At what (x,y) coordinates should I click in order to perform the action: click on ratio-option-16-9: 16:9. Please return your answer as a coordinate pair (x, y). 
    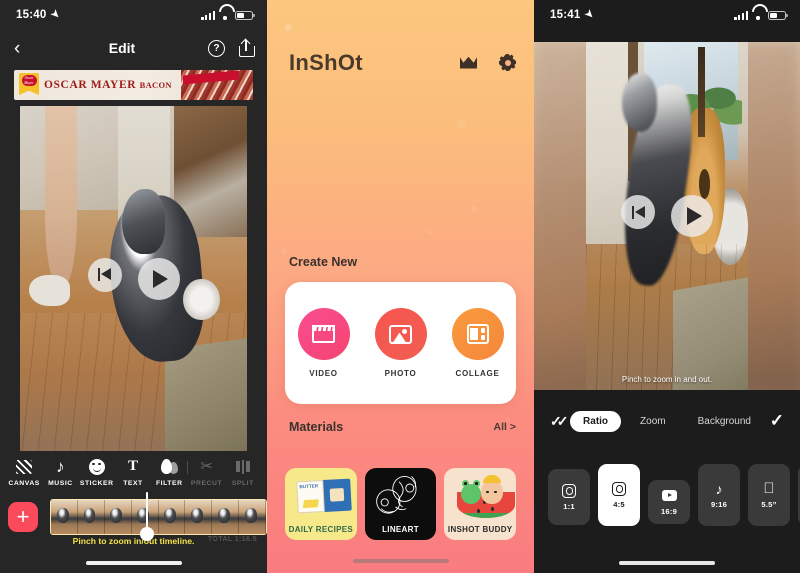
    Looking at the image, I should click on (669, 502).